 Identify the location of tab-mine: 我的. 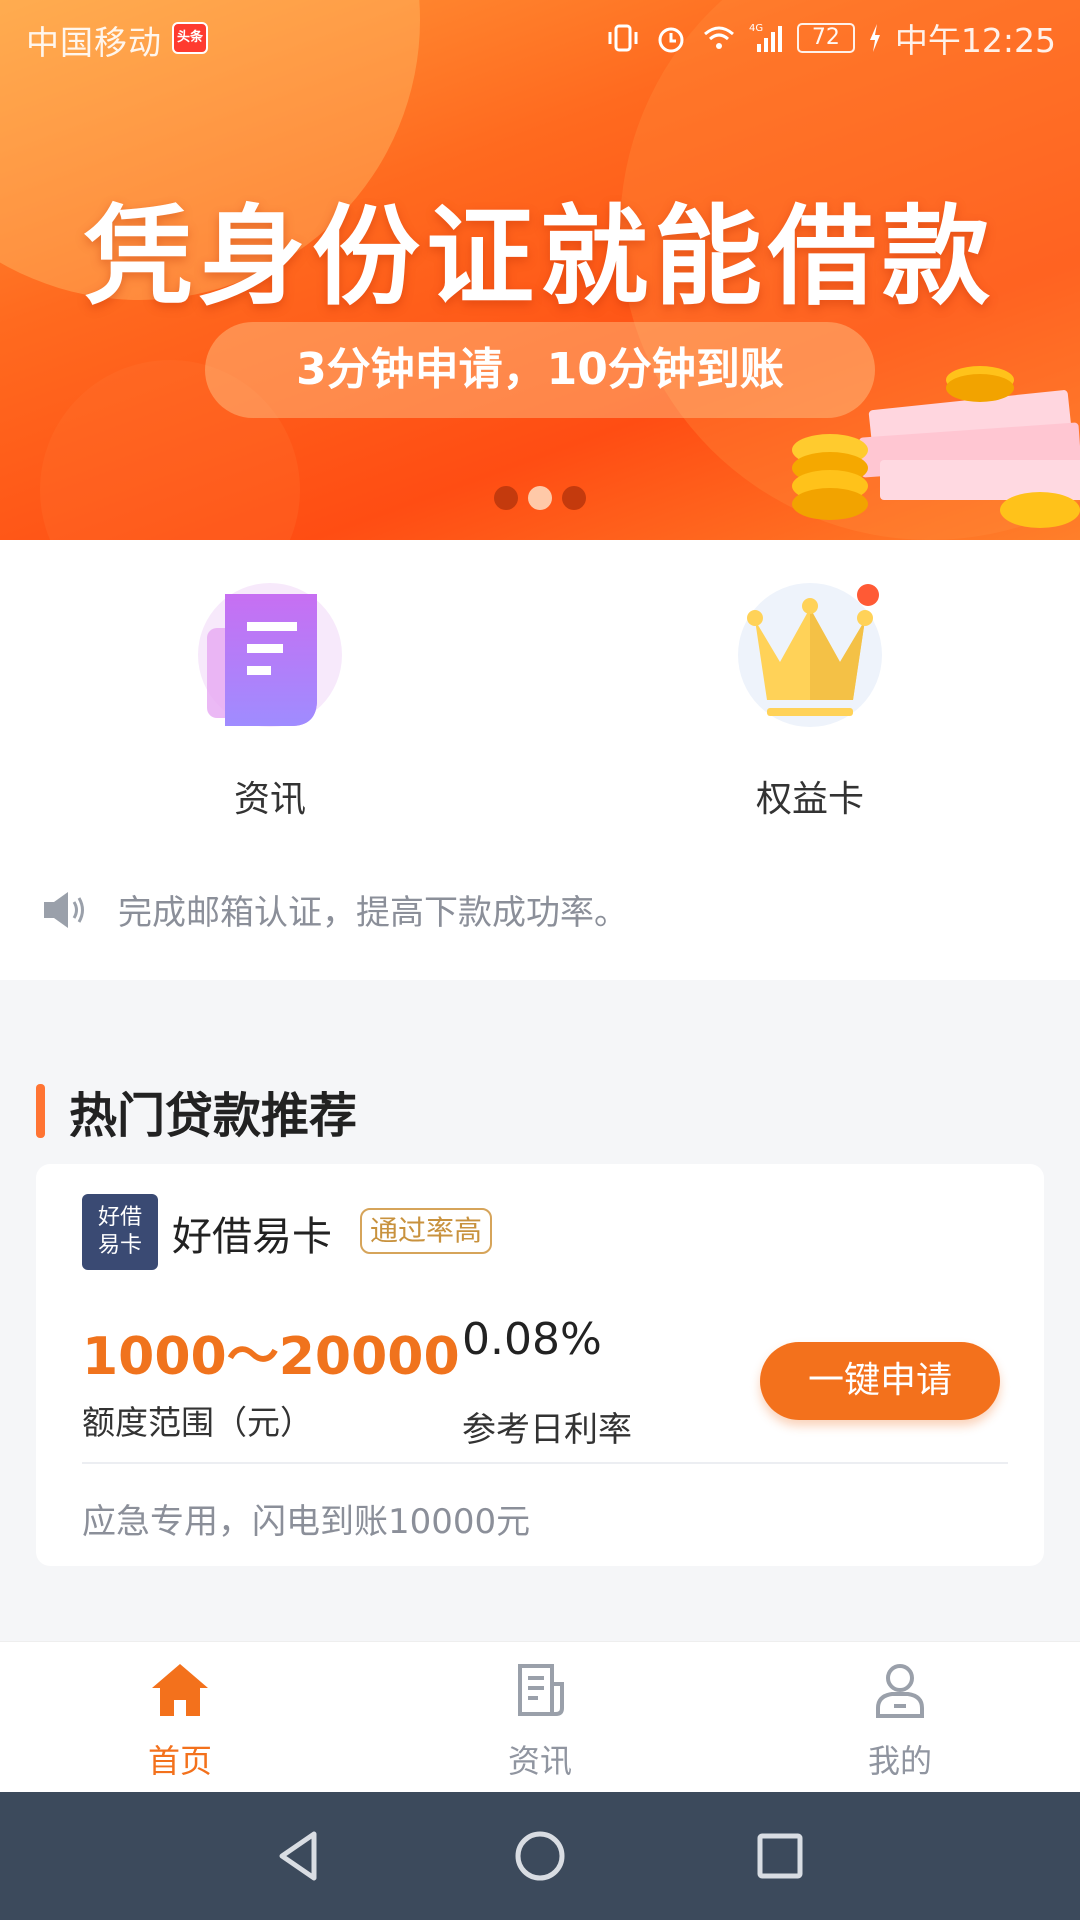
(900, 1720).